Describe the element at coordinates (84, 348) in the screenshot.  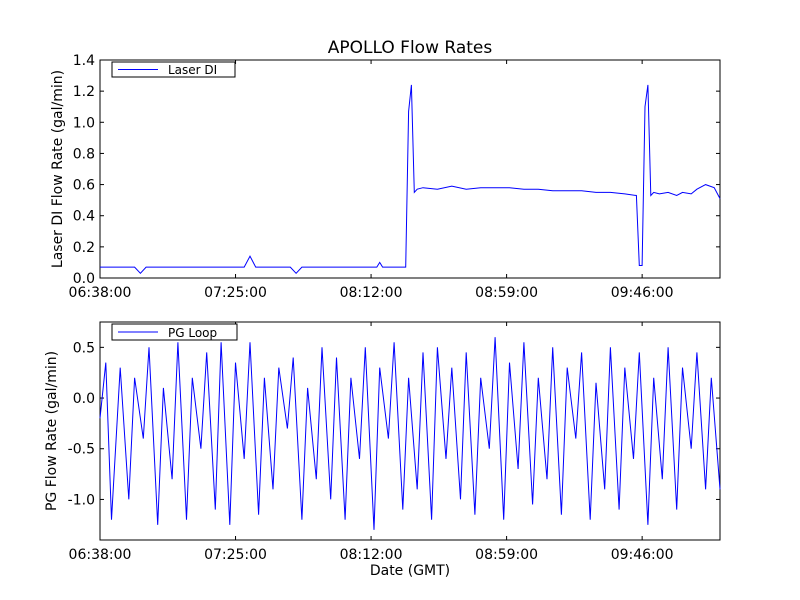
I see `y-tick-label: 0.5` at that location.